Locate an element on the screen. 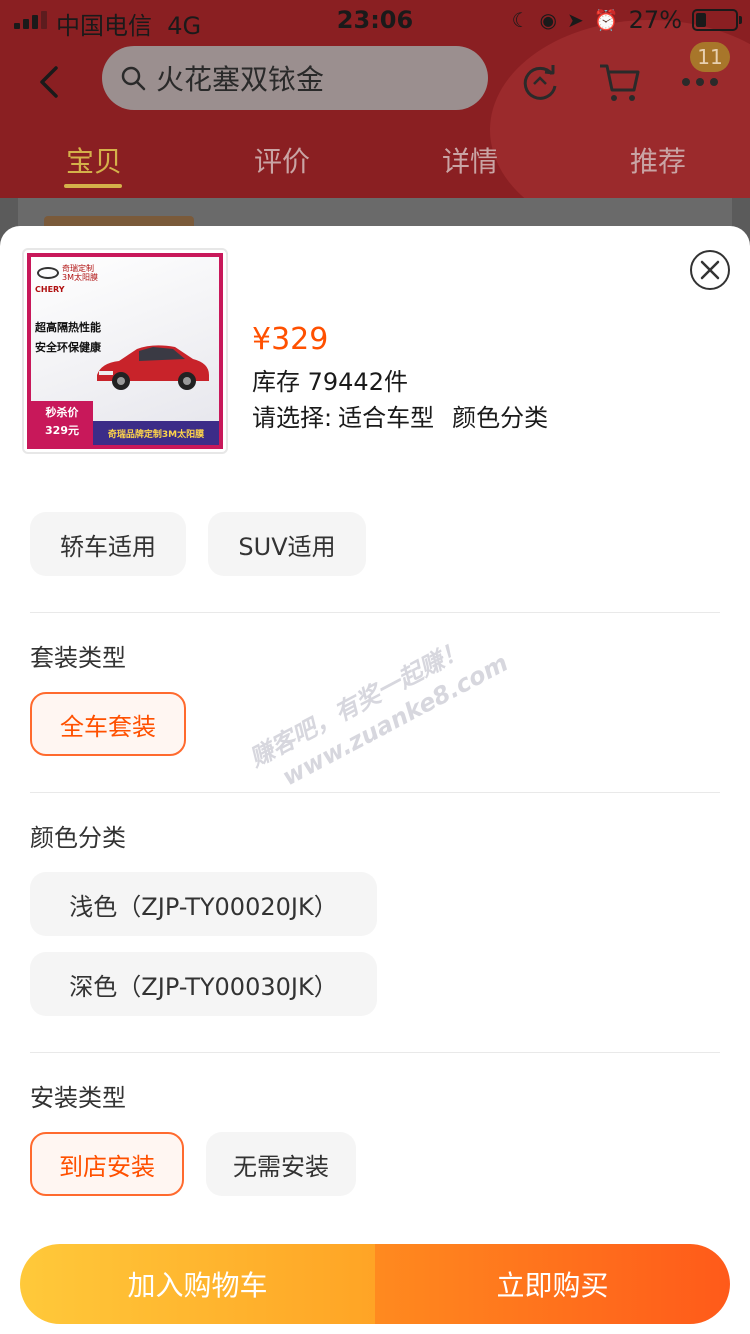 This screenshot has height=1334, width=750. chery-logo: 奇瑞定制 3M太阳膜 is located at coordinates (80, 273).